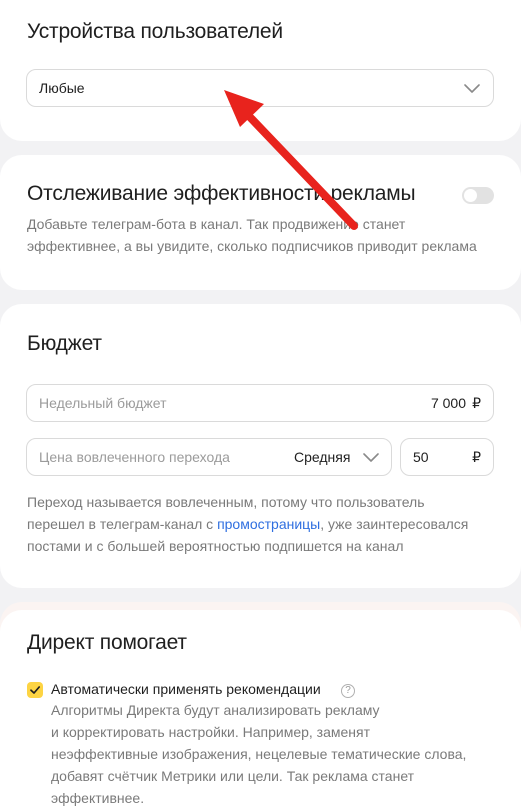 The width and height of the screenshot is (521, 812). I want to click on auto-recommendations-label: Автоматически применять рекомендации, so click(186, 689).